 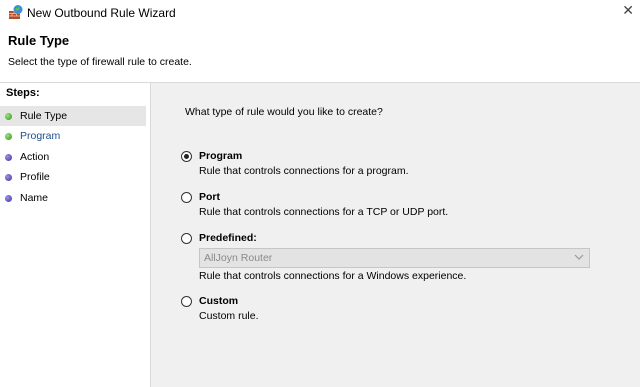 What do you see at coordinates (209, 197) in the screenshot?
I see `option-title: Port` at bounding box center [209, 197].